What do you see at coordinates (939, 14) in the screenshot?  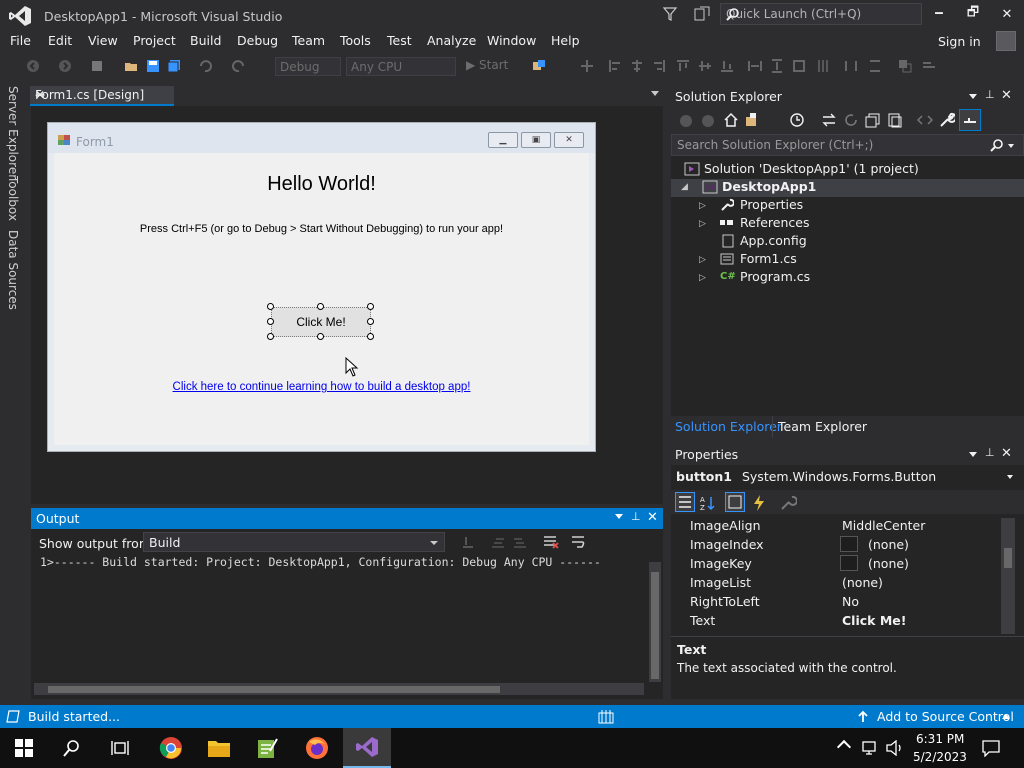 I see `minimize-button: 🗕` at bounding box center [939, 14].